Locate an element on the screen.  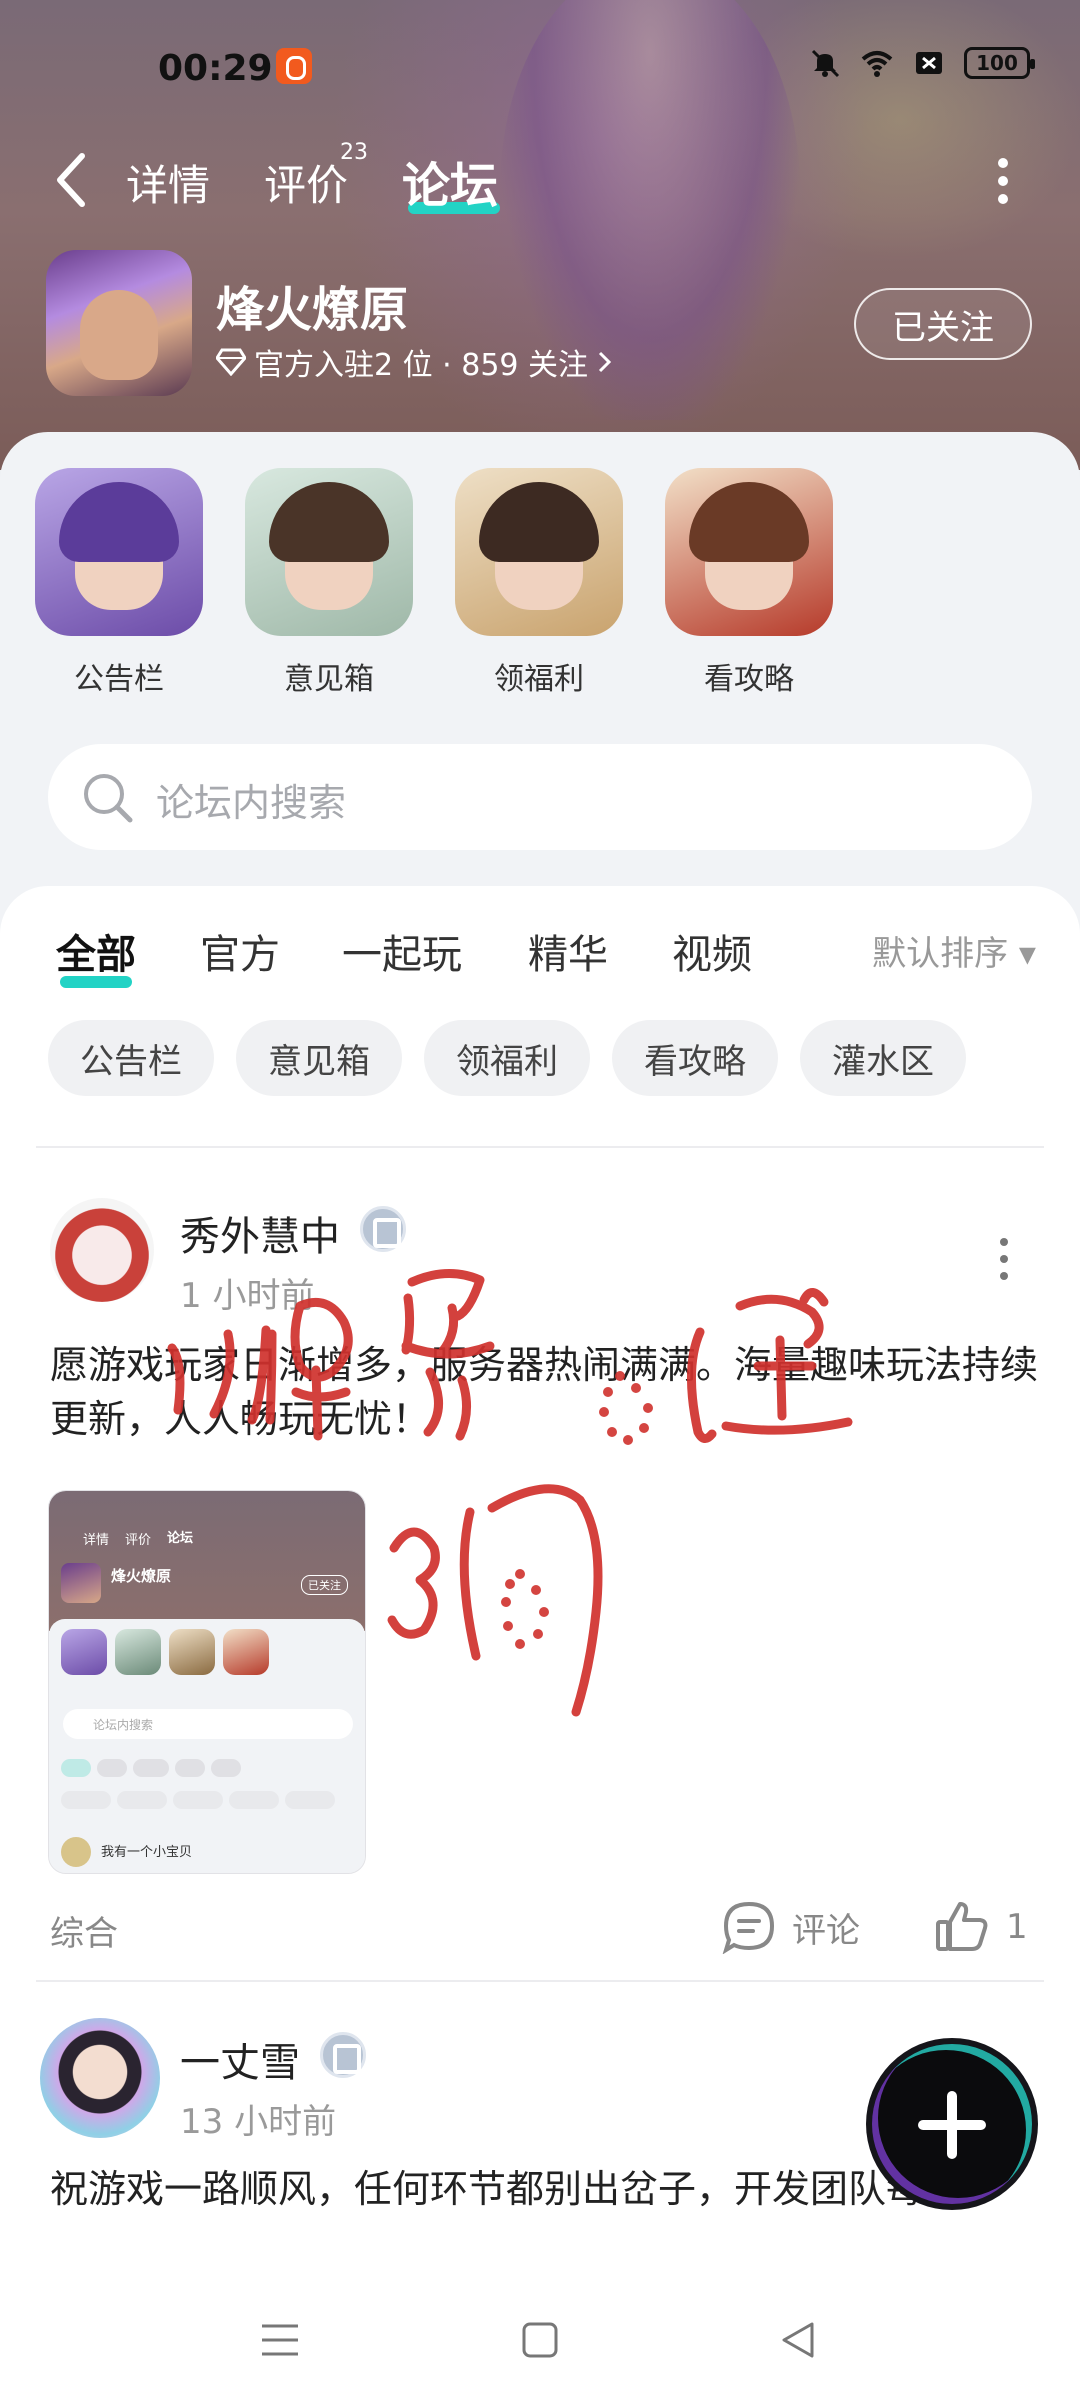
chip-rewards: 领福利 is located at coordinates (507, 1058).